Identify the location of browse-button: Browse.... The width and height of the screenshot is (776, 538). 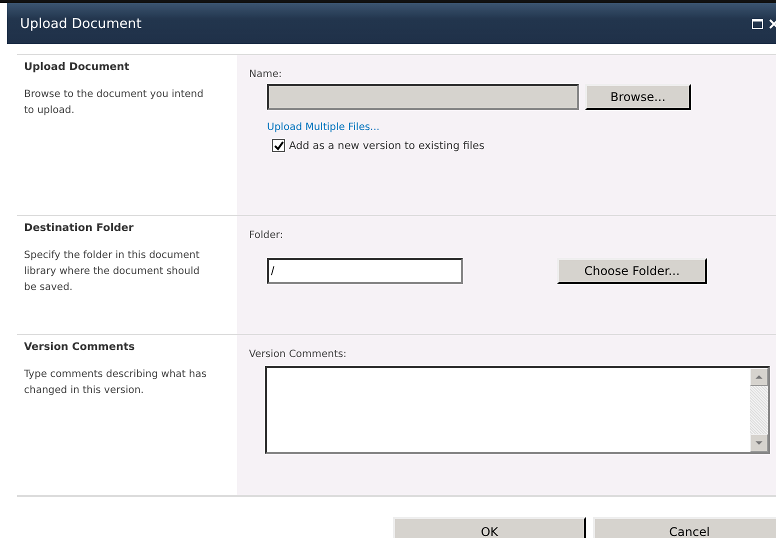
(638, 97).